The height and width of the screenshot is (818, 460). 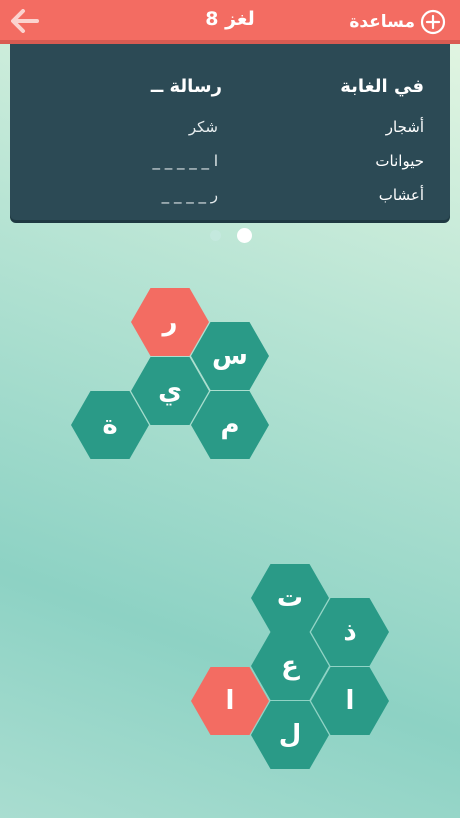 What do you see at coordinates (185, 161) in the screenshot?
I see `answer-slot: ا _ _ _ _ _` at bounding box center [185, 161].